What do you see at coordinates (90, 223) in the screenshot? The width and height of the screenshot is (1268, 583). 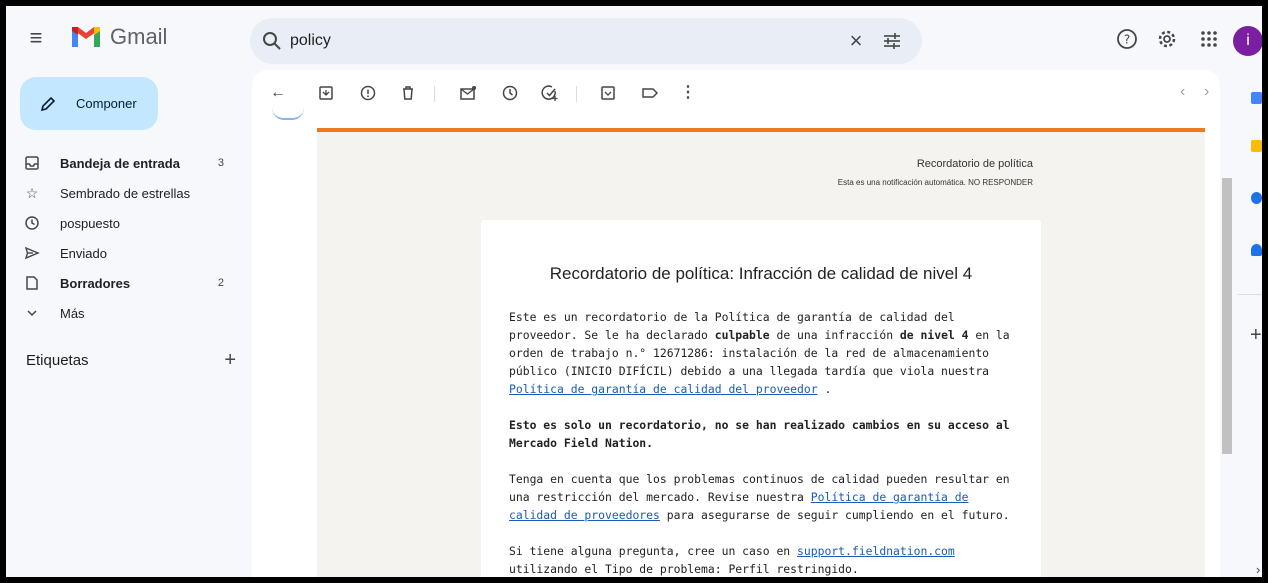 I see `sidebar-item-label: pospuesto` at bounding box center [90, 223].